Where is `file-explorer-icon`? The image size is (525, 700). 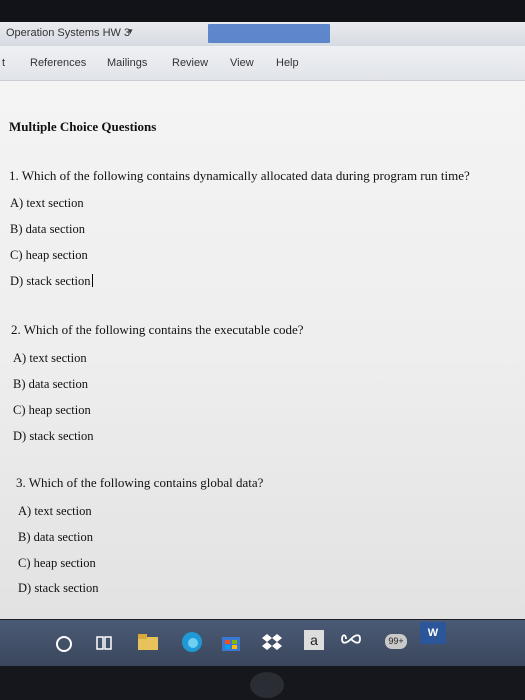
file-explorer-icon is located at coordinates (148, 644).